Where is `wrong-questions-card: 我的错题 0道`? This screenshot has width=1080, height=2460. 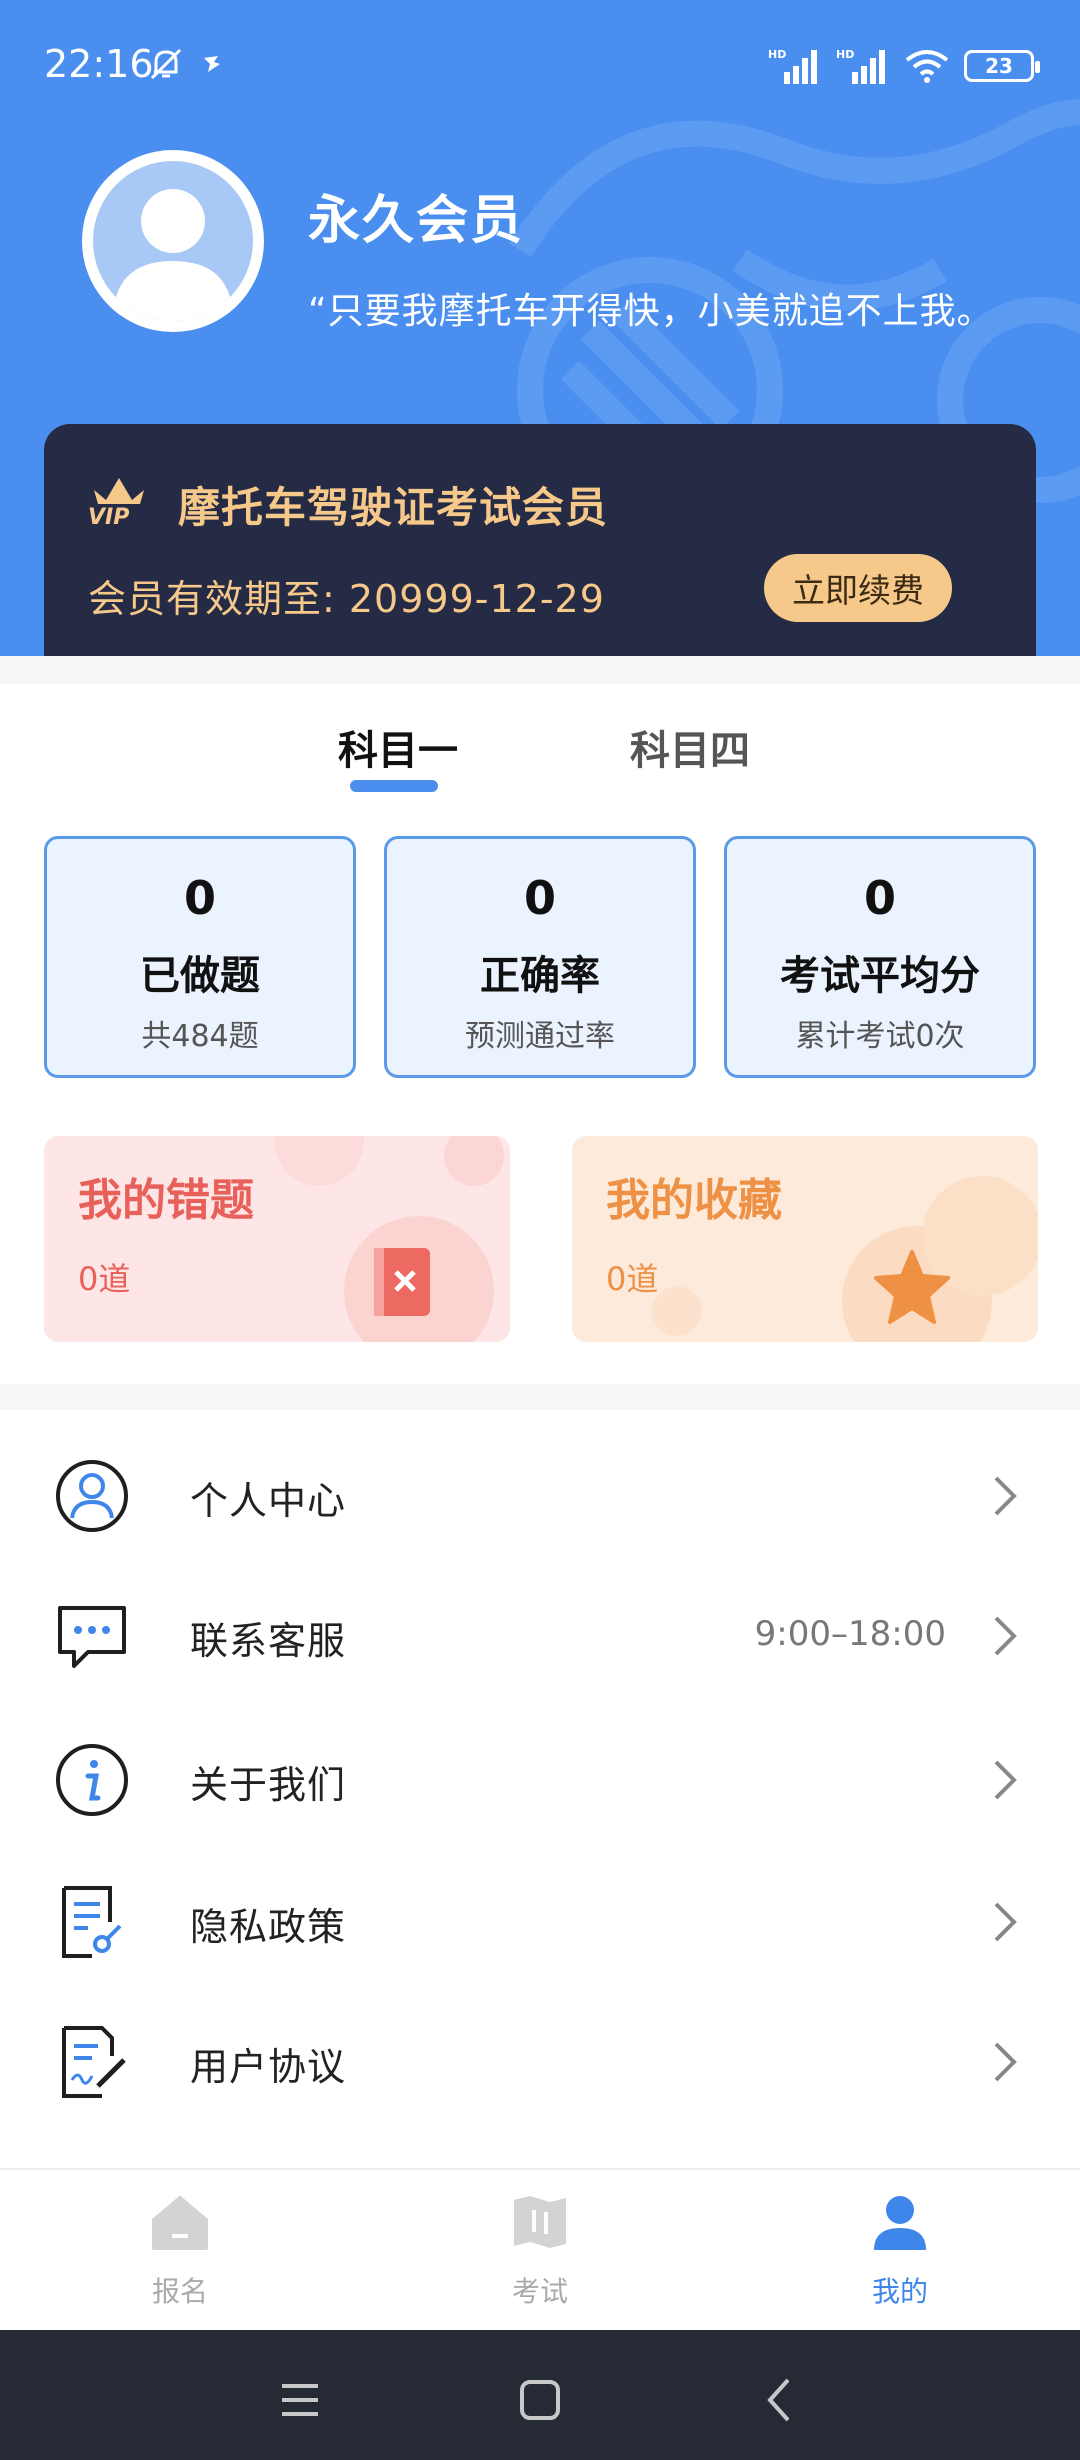
wrong-questions-card: 我的错题 0道 is located at coordinates (277, 1239).